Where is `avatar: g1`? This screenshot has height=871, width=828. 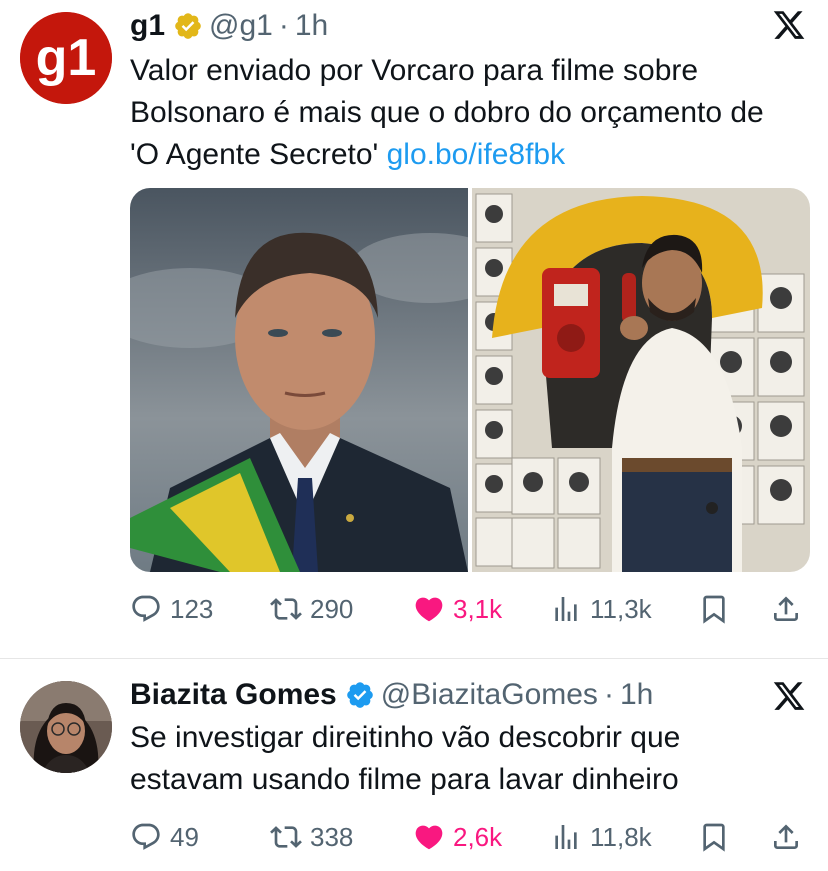 avatar: g1 is located at coordinates (66, 58).